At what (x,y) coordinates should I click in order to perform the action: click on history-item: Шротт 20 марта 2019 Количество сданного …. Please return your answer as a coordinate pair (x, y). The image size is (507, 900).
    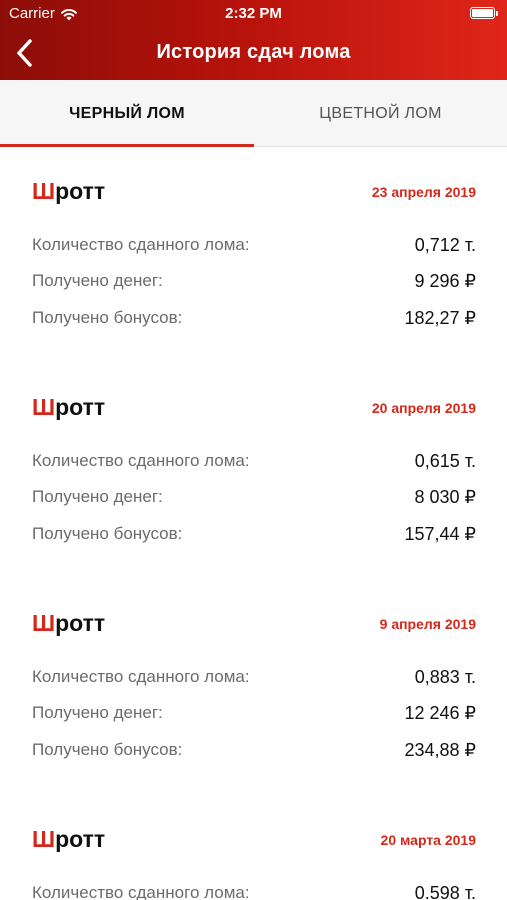
    Looking at the image, I should click on (253, 848).